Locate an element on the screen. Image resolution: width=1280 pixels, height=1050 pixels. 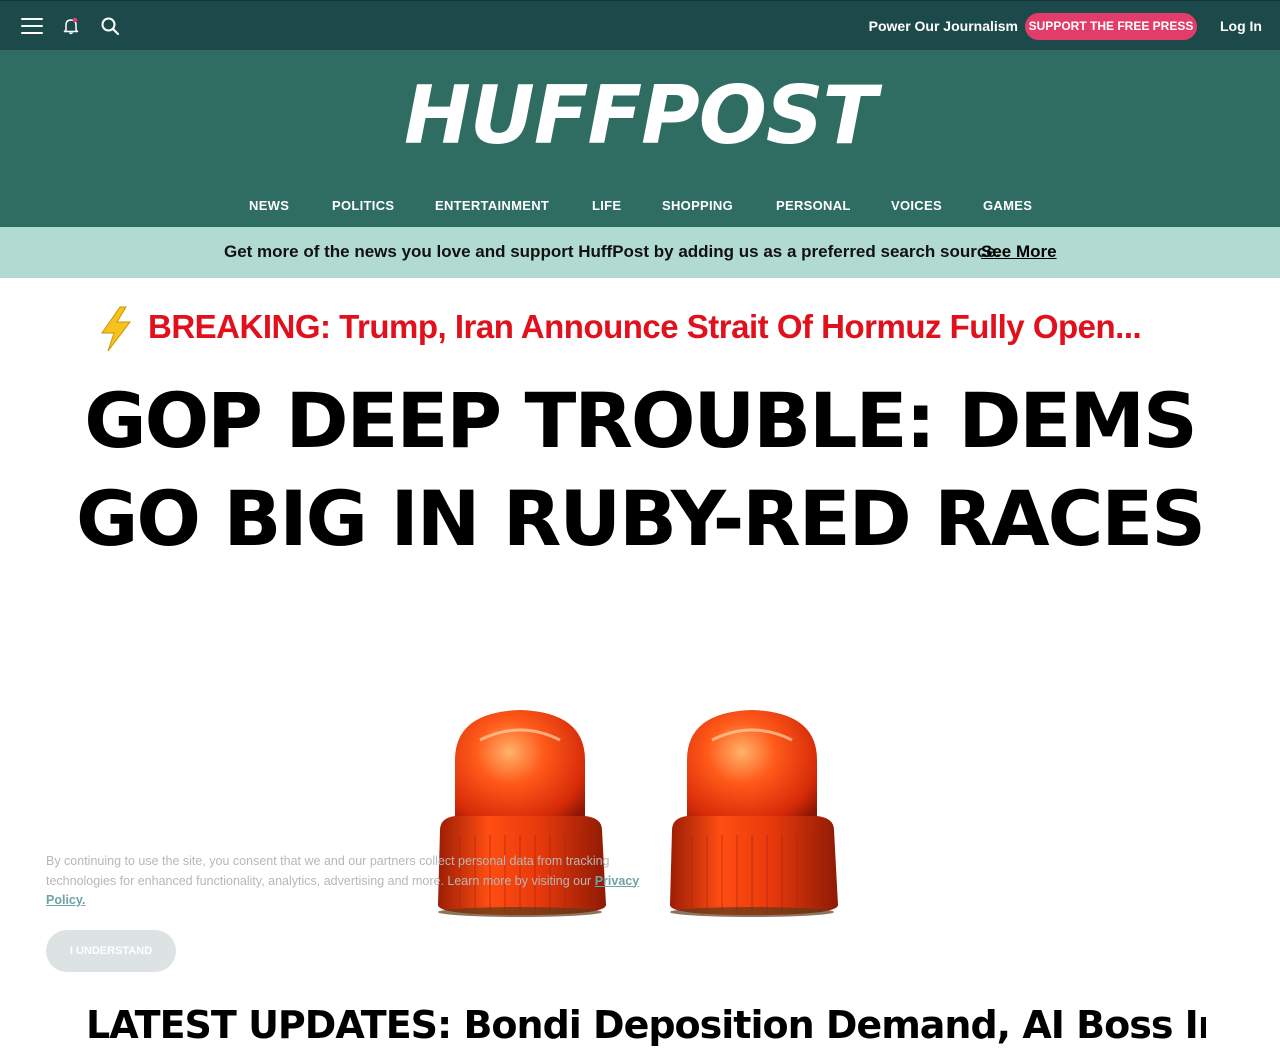
support-free-press-button: SUPPORT THE FREE PRESS is located at coordinates (1111, 26).